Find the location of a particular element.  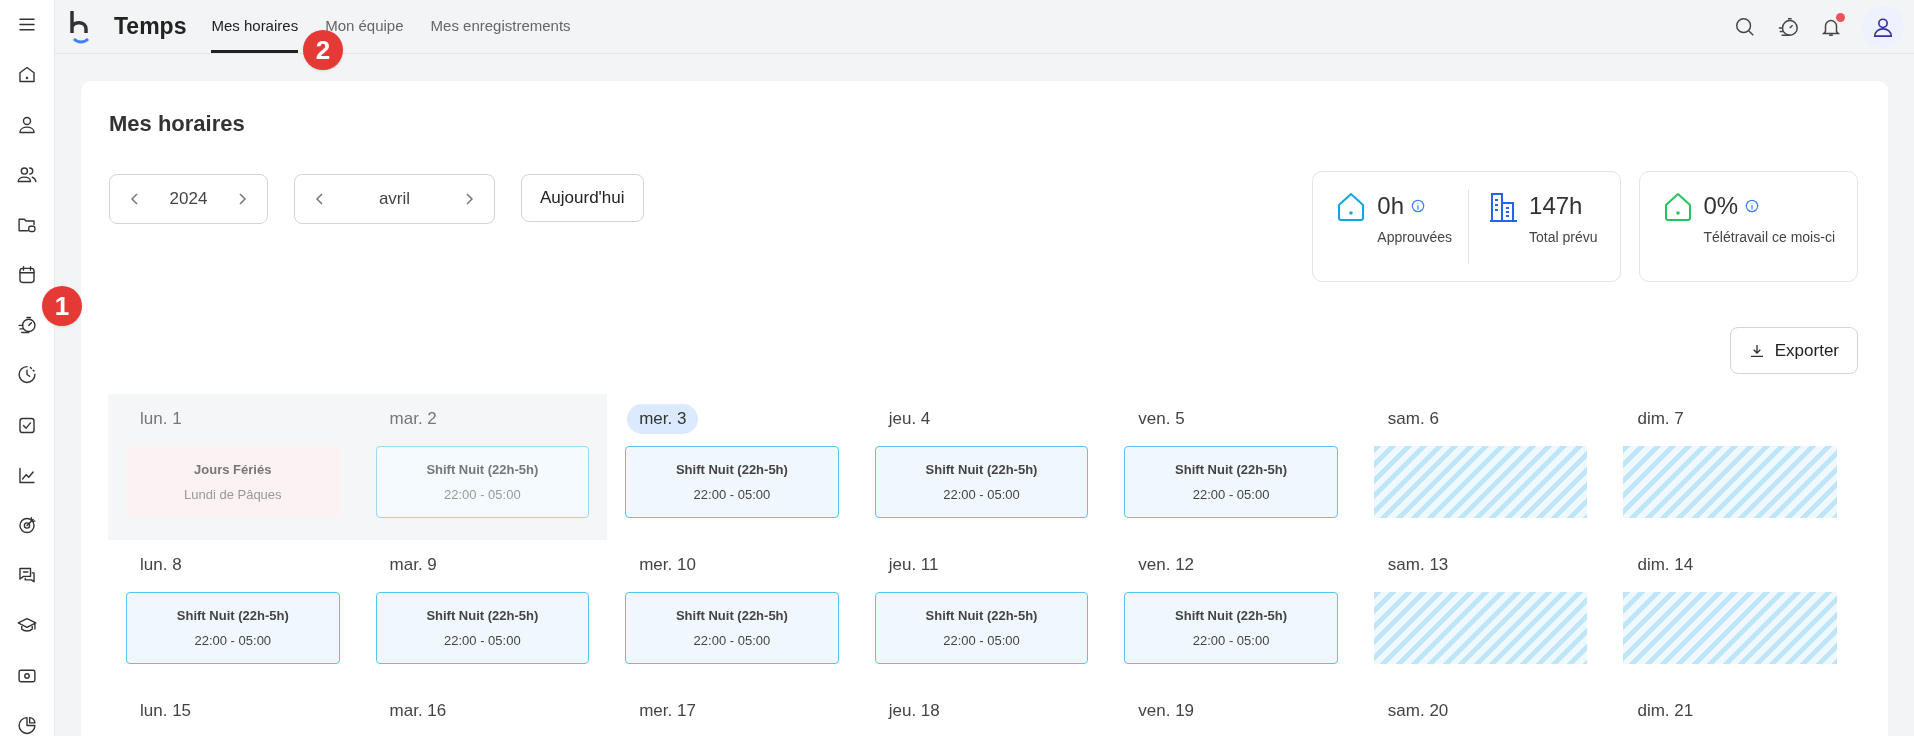

day-label: mar. 2 is located at coordinates (413, 419).